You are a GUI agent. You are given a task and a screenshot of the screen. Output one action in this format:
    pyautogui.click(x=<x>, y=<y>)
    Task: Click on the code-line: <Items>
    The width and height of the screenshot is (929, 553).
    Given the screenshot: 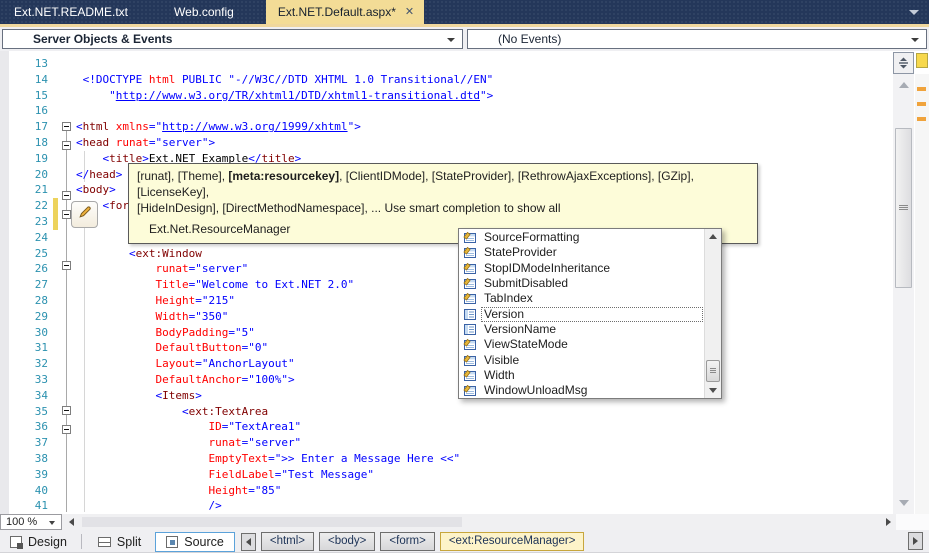 What is the action you would take?
    pyautogui.click(x=288, y=396)
    